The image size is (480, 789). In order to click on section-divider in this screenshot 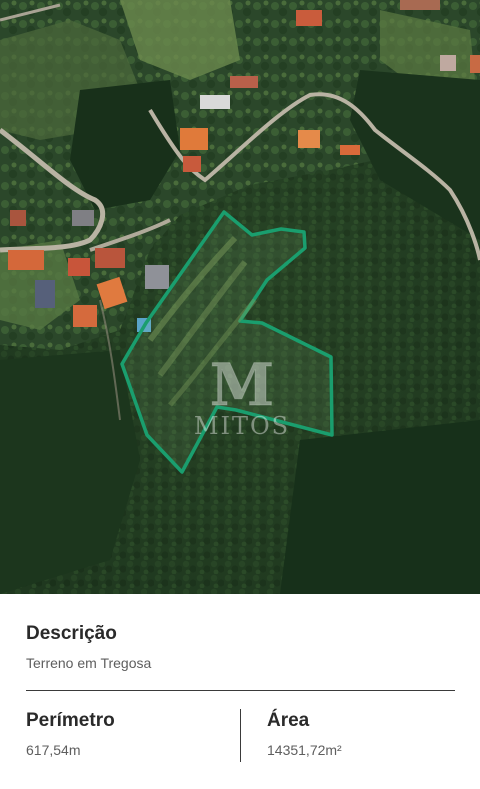, I will do `click(240, 690)`.